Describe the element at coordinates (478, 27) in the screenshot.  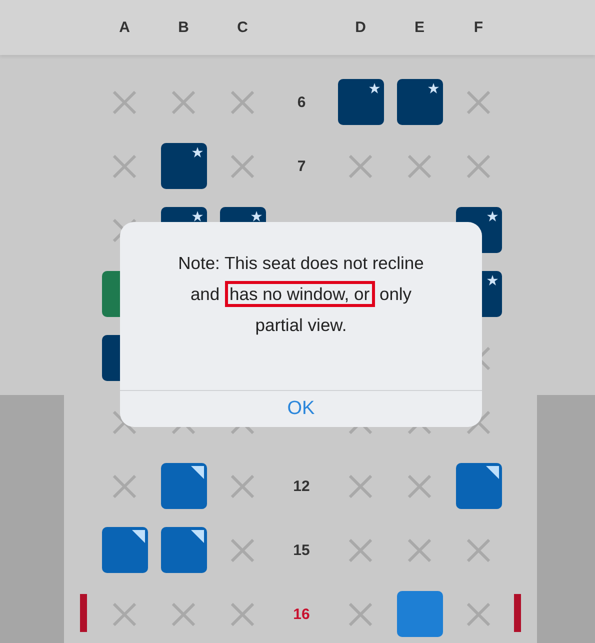
I see `column-letter: F` at that location.